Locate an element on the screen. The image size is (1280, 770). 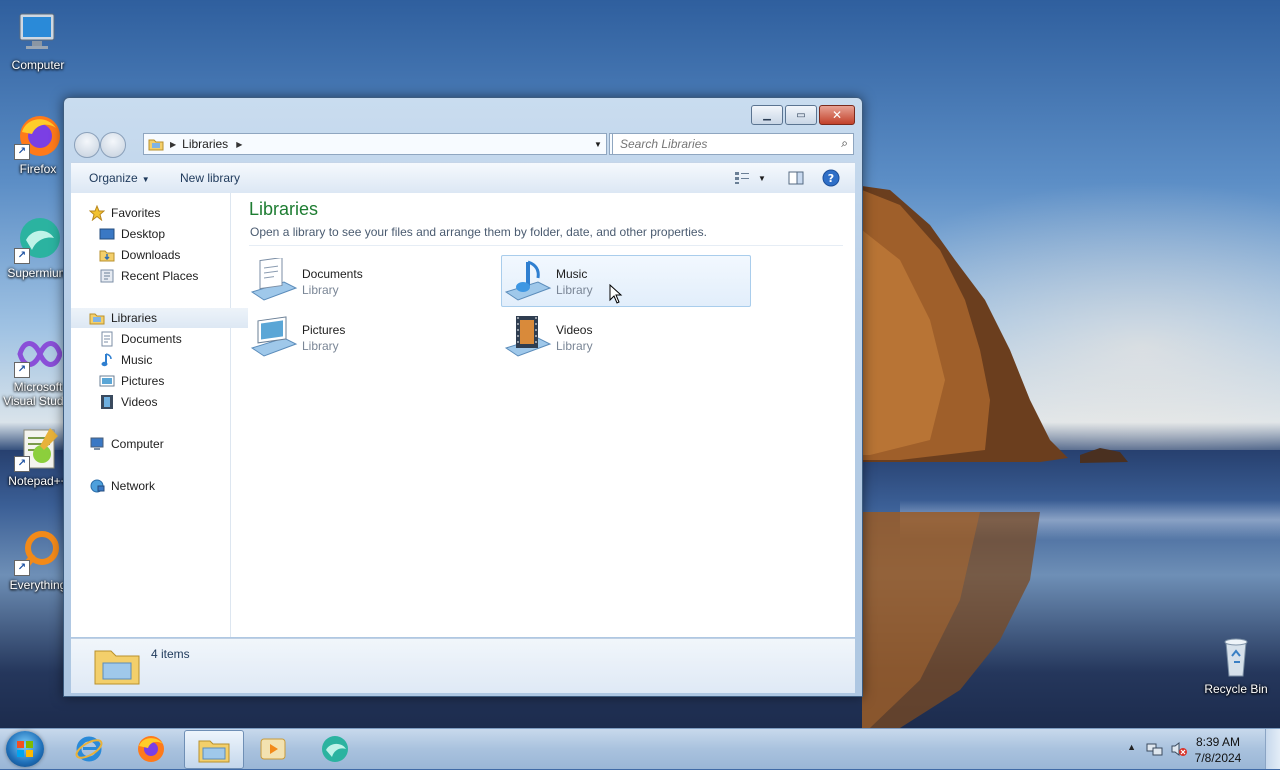
nav-network: Network is located at coordinates (159, 486).